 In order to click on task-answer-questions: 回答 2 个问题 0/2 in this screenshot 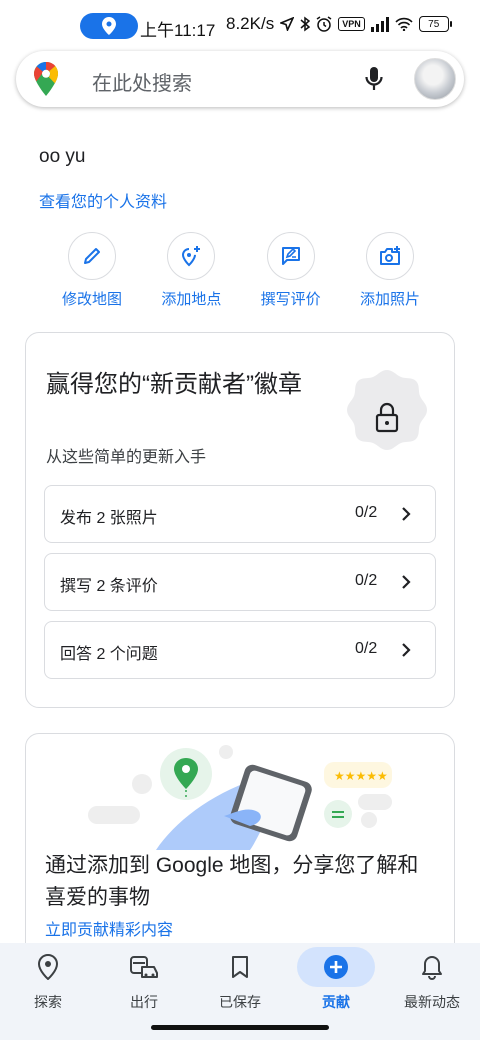, I will do `click(240, 650)`.